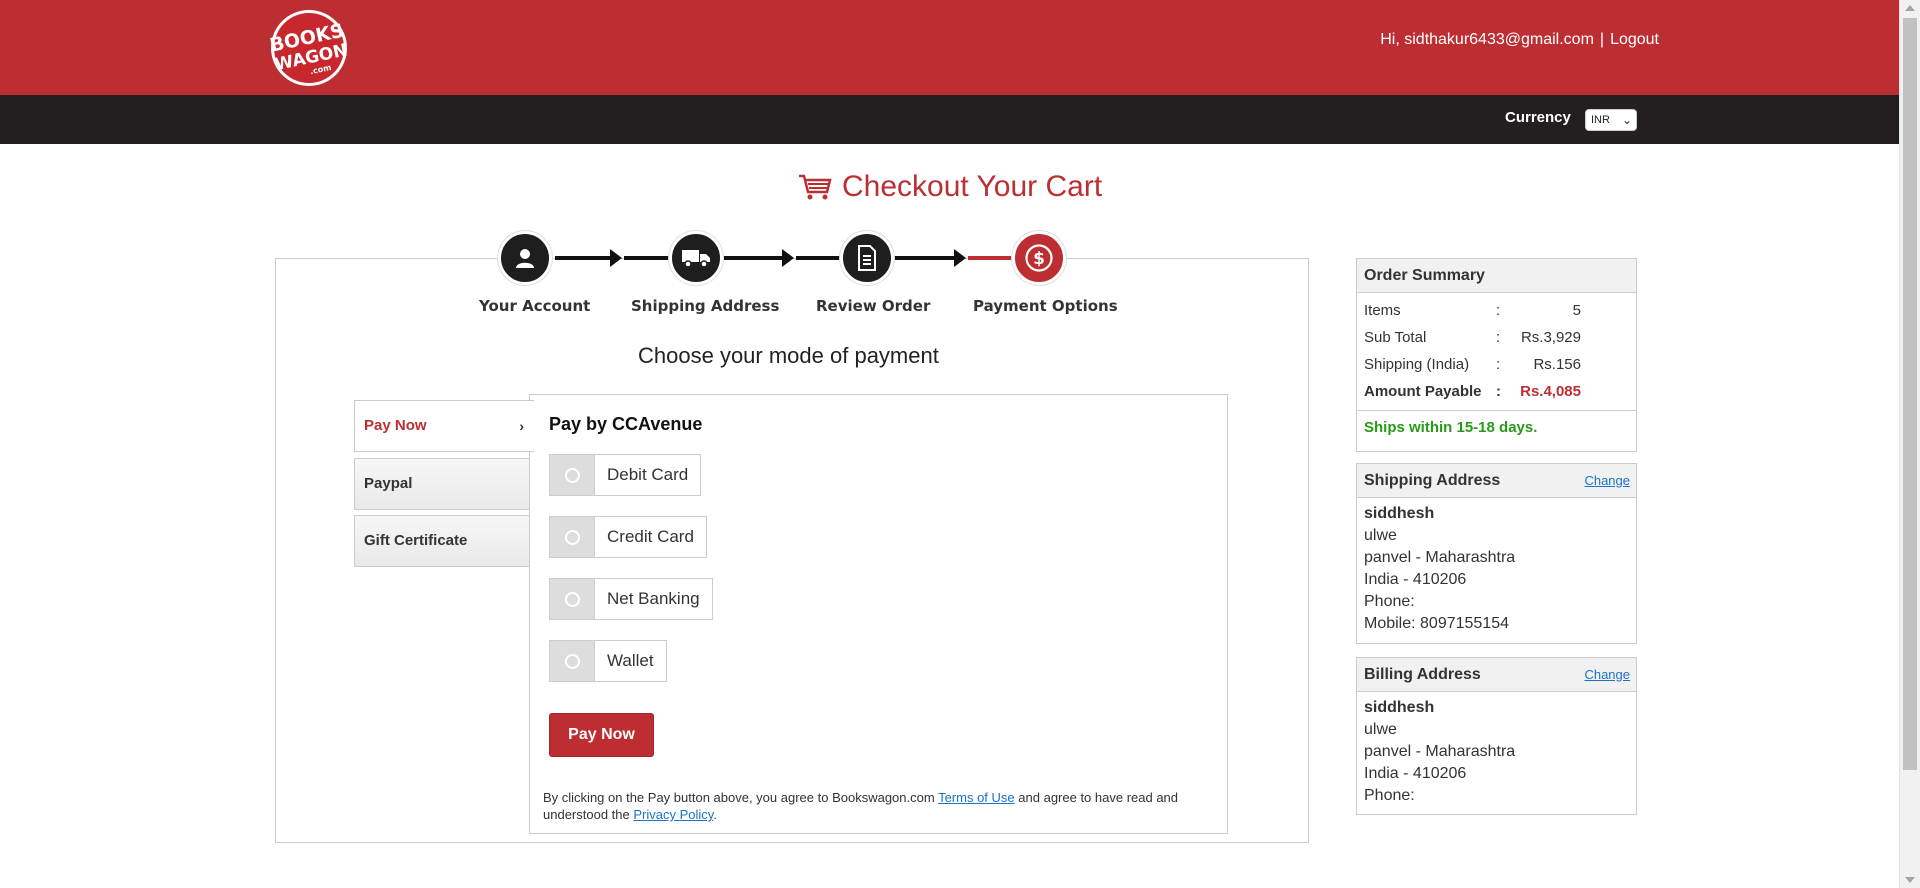 This screenshot has height=888, width=1920. I want to click on summary-row-subtotal: Sub Total : Rs.3,929, so click(1496, 337).